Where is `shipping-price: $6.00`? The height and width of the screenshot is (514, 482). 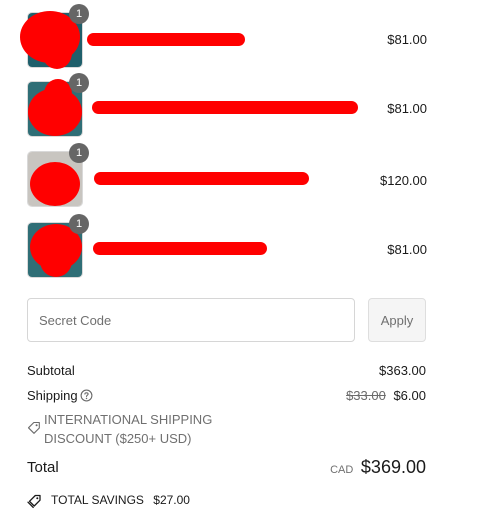 shipping-price: $6.00 is located at coordinates (409, 395).